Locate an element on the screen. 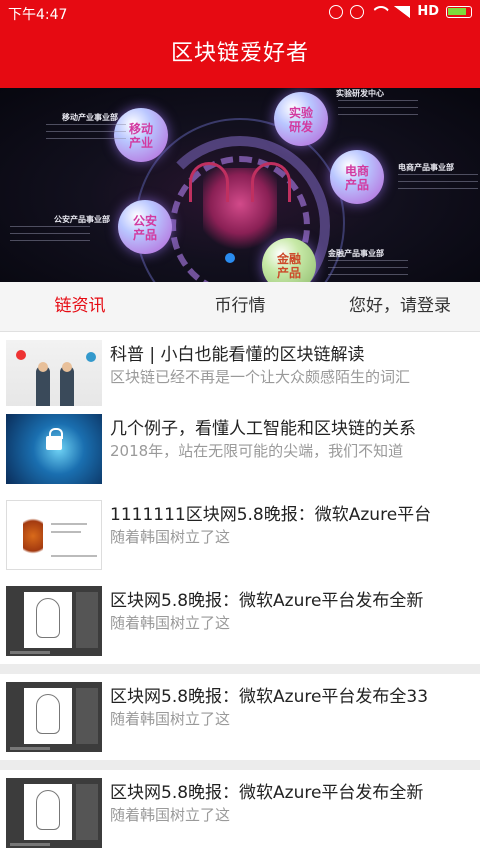 This screenshot has width=480, height=853. tab-bar: 链资讯 币行情 您好，请登录 is located at coordinates (240, 307).